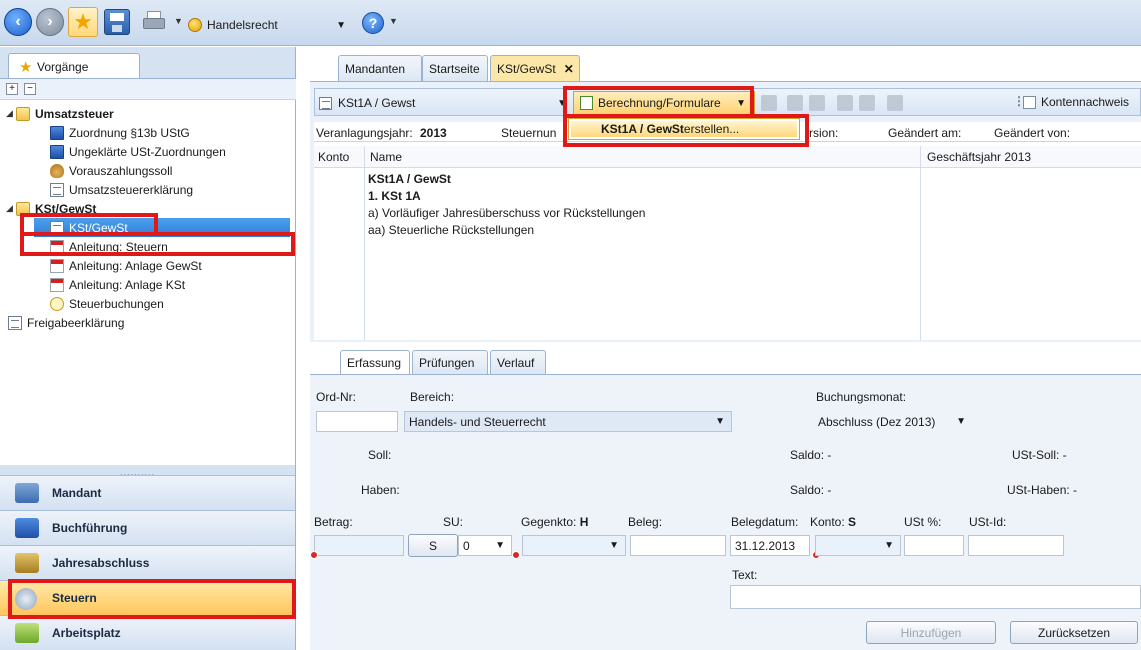 The height and width of the screenshot is (650, 1141). What do you see at coordinates (586, 103) in the screenshot?
I see `calculator-icon` at bounding box center [586, 103].